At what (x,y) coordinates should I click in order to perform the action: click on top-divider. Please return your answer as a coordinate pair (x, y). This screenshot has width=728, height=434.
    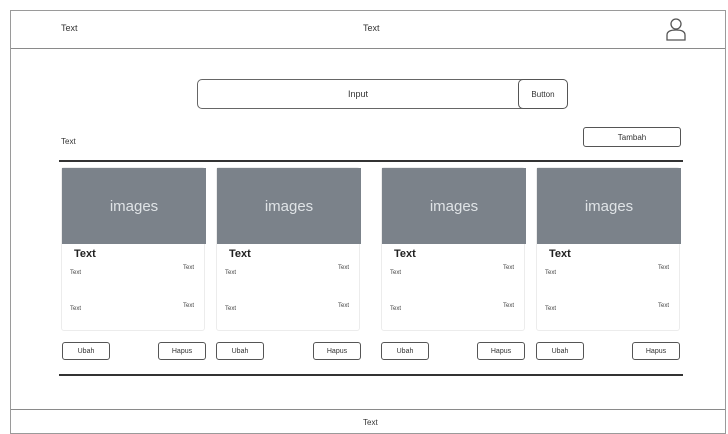
    Looking at the image, I should click on (371, 161).